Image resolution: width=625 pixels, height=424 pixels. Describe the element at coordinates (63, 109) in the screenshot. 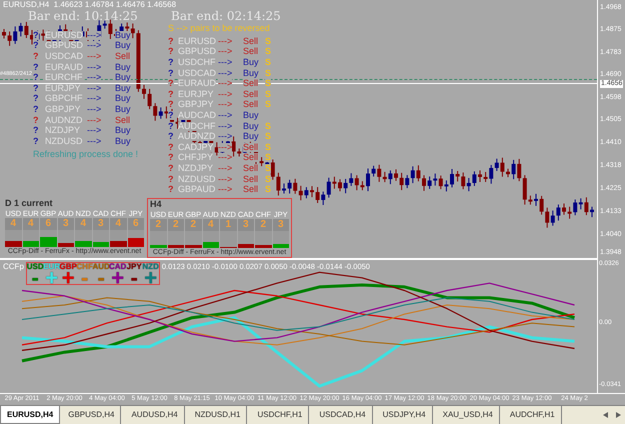

I see `pair-name: GBPJPY` at that location.